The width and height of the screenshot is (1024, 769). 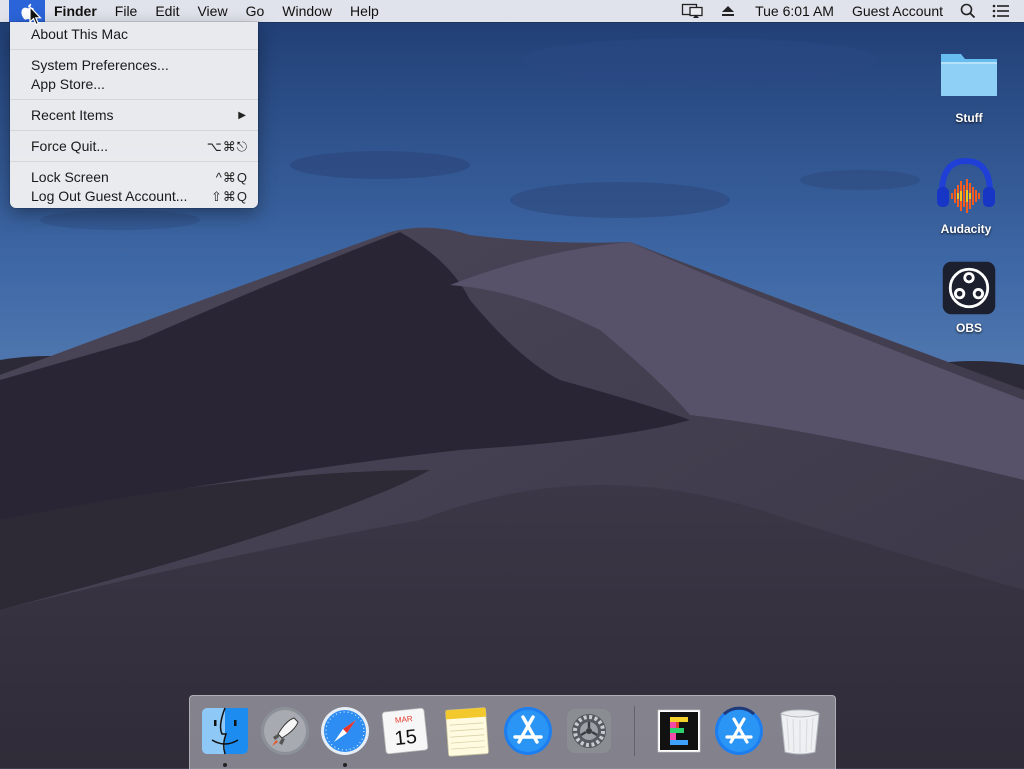 What do you see at coordinates (231, 177) in the screenshot?
I see `shortcut-lock-screen: ^⌘Q` at bounding box center [231, 177].